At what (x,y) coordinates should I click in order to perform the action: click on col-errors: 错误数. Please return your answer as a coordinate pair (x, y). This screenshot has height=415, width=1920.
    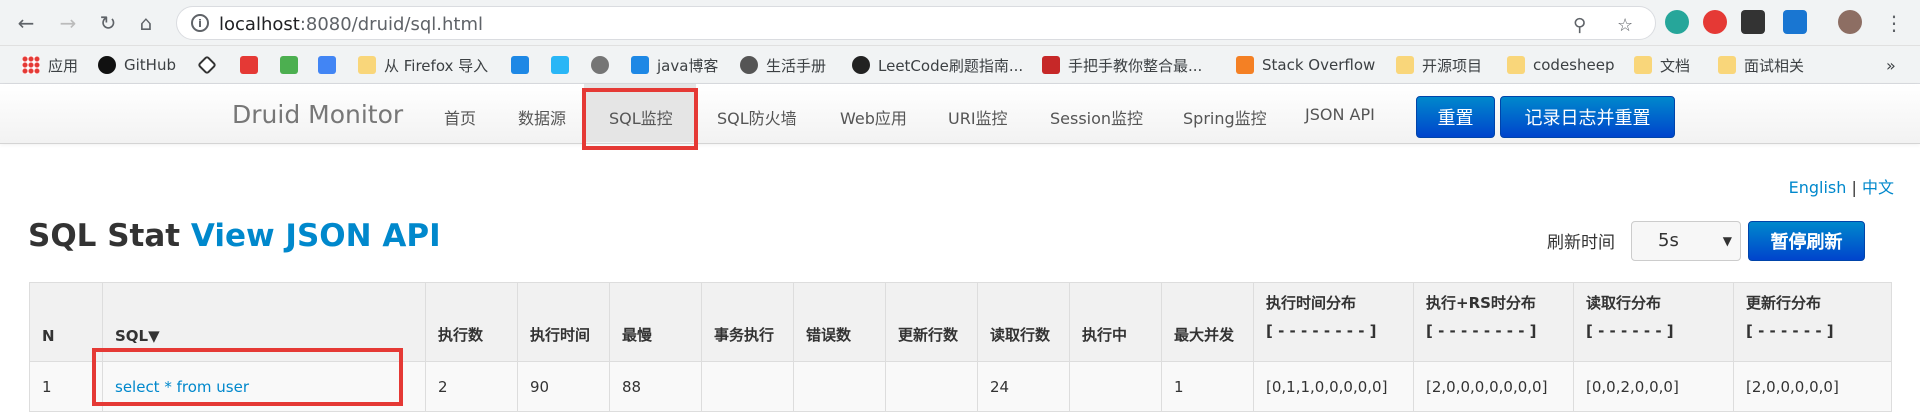
    Looking at the image, I should click on (839, 322).